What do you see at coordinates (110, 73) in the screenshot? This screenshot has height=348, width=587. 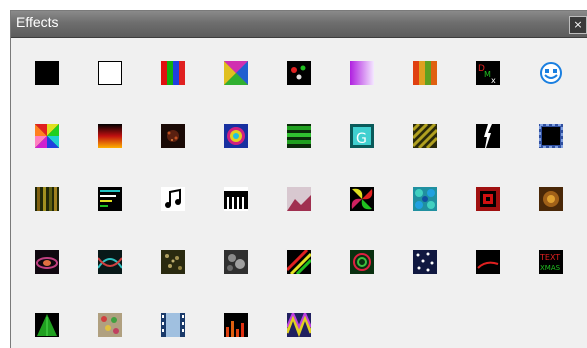 I see `white-fill-icon` at bounding box center [110, 73].